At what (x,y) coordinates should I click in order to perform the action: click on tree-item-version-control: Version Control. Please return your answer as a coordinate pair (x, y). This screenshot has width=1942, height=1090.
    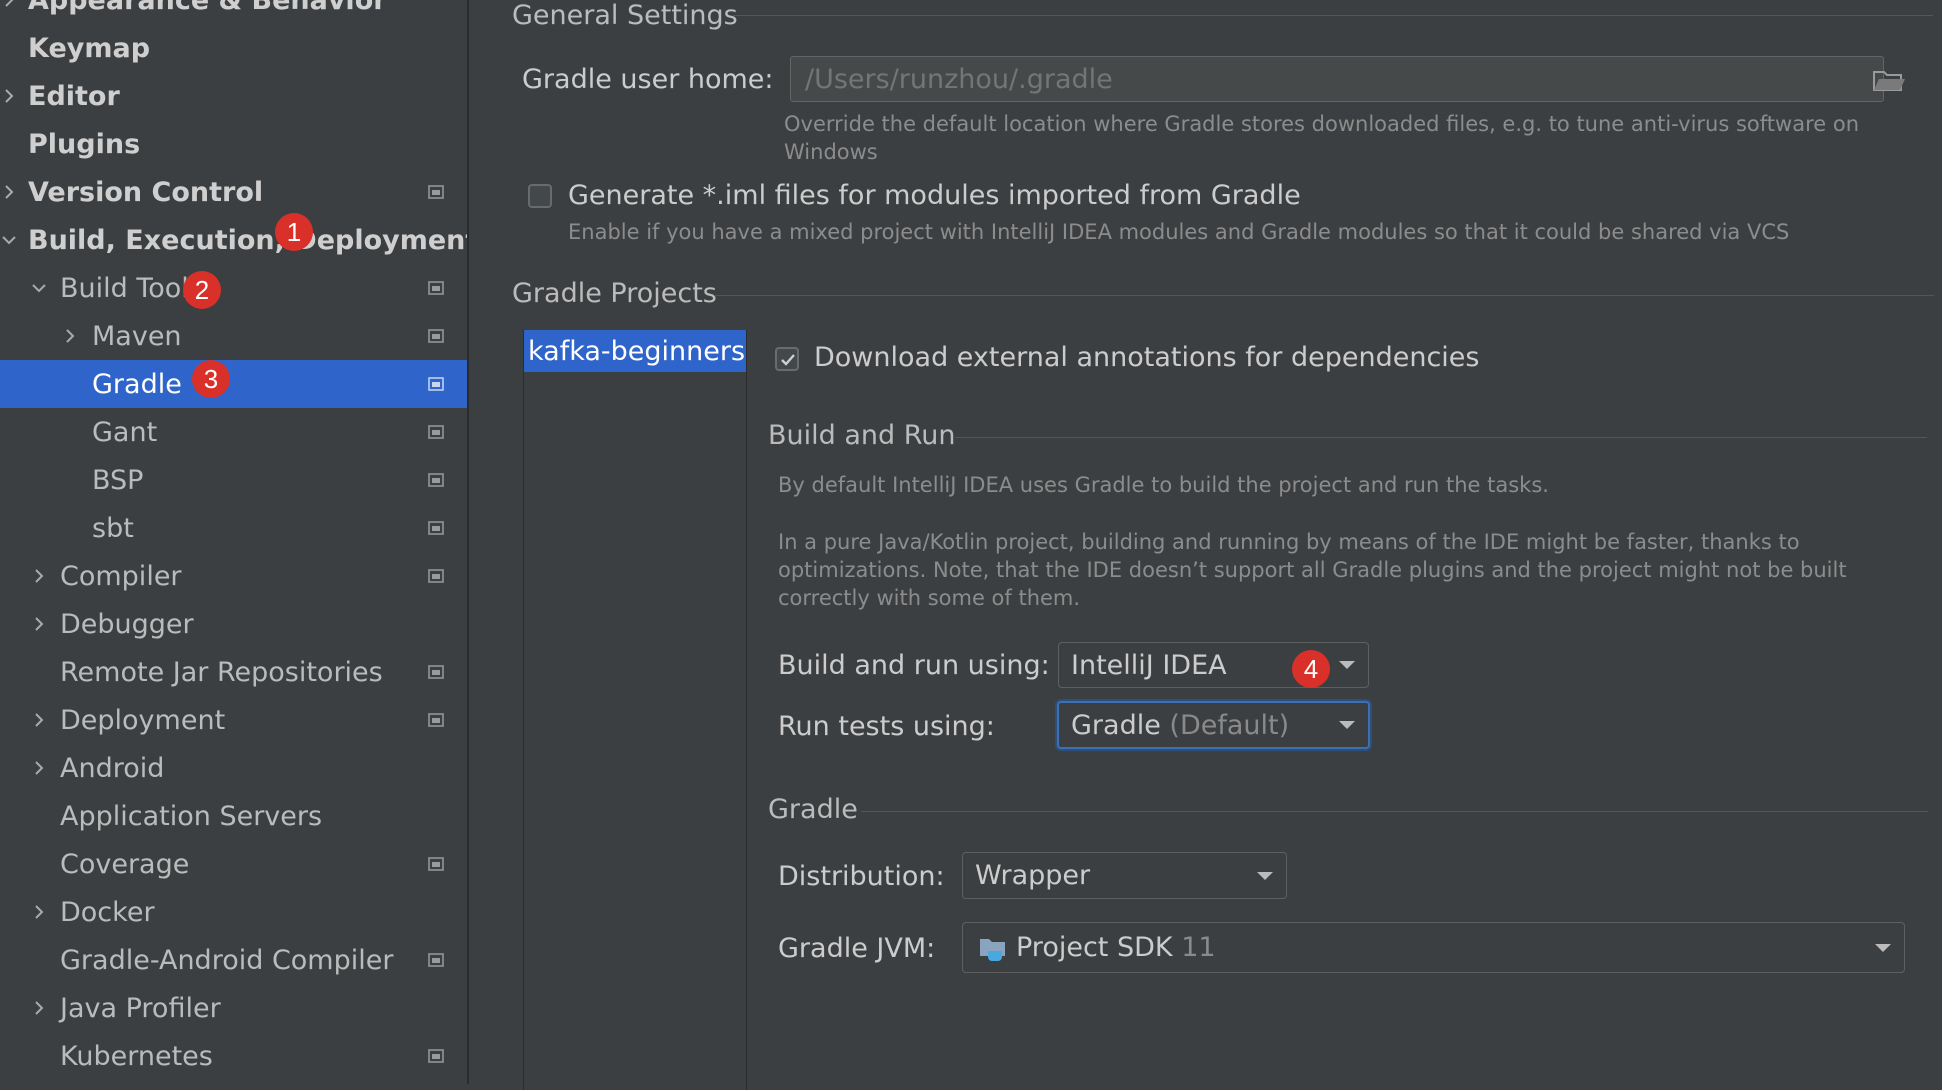
    Looking at the image, I should click on (233, 192).